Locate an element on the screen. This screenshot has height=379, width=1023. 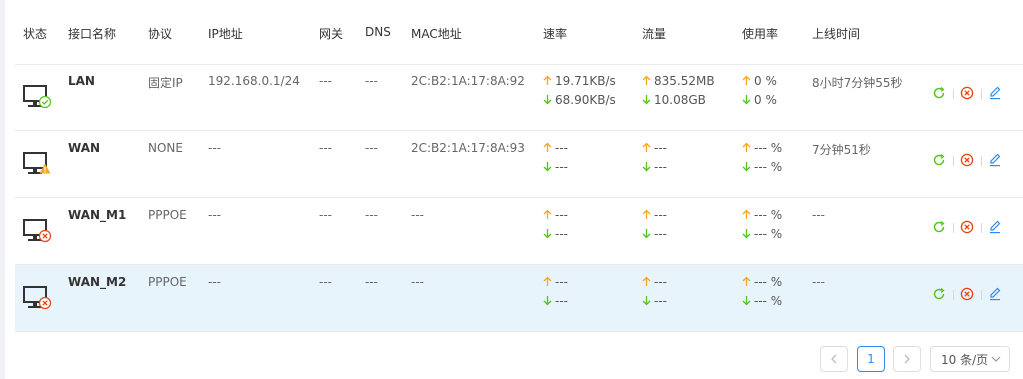
traffic-down: 10.08GB is located at coordinates (674, 100).